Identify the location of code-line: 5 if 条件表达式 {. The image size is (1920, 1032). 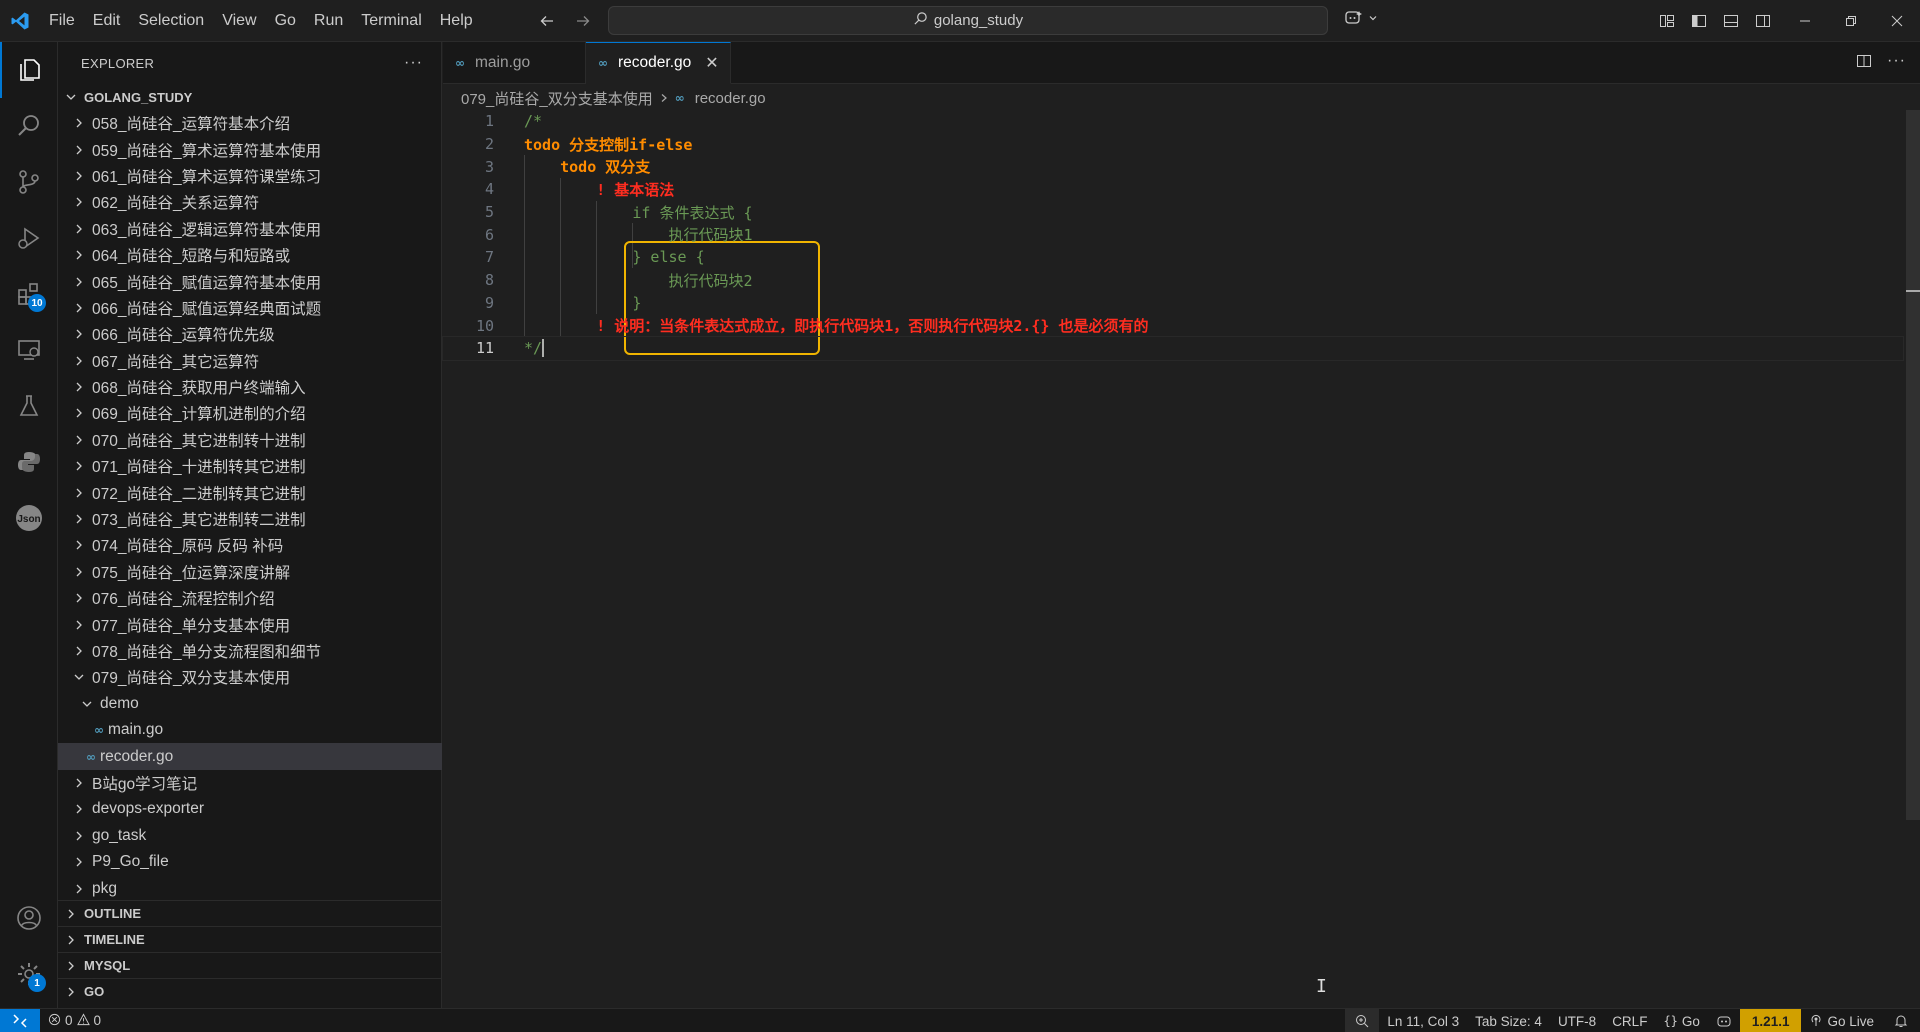
(1173, 212).